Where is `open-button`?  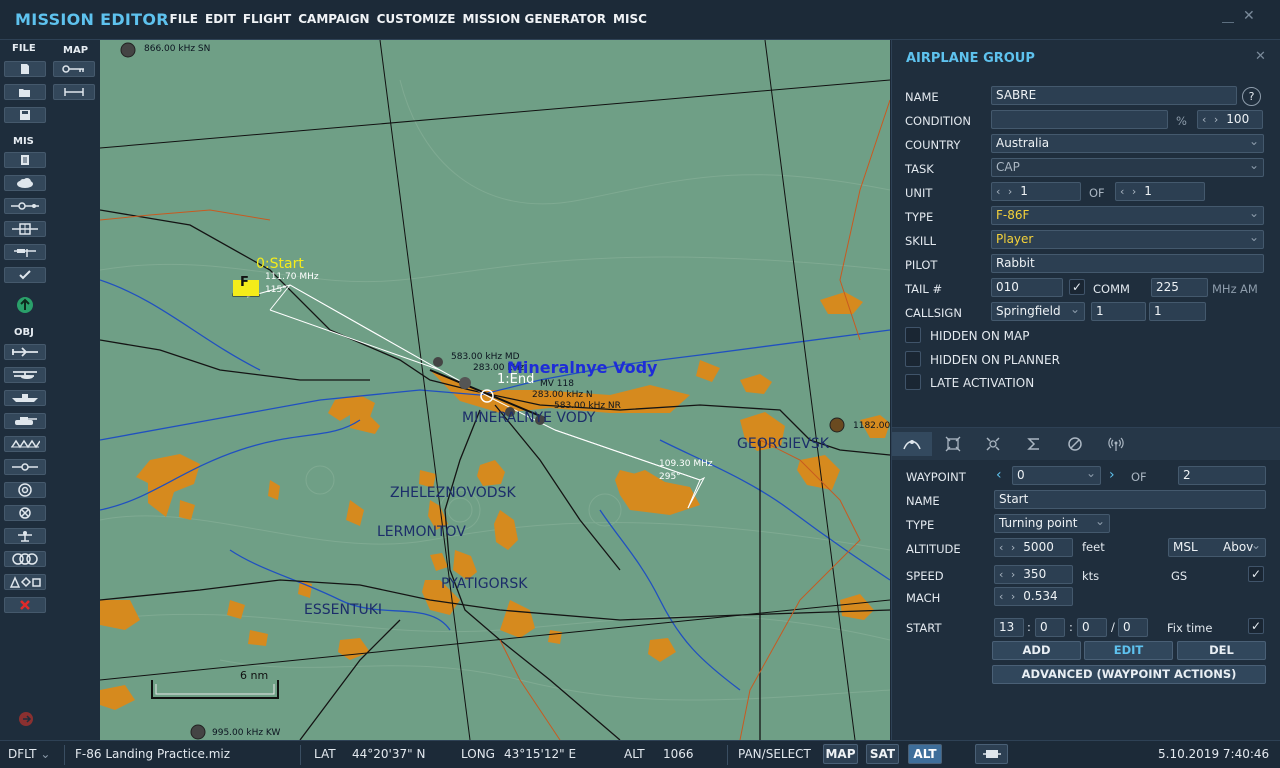
open-button is located at coordinates (25, 92).